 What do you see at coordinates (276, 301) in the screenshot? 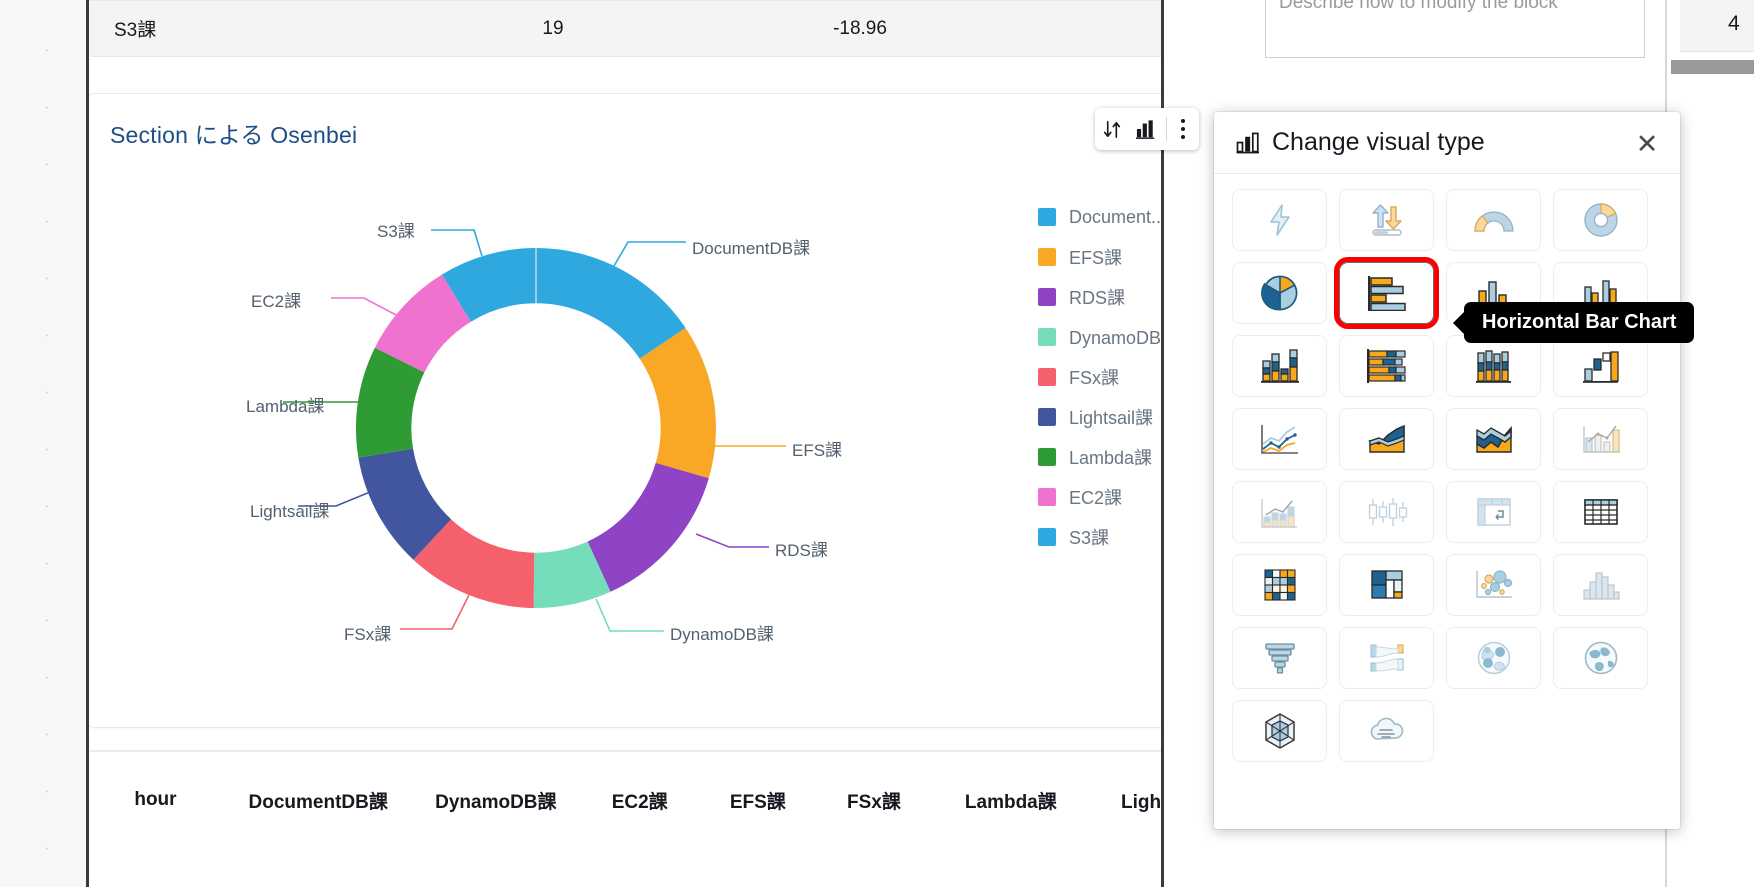
I see `callout-ec2: EC2課` at bounding box center [276, 301].